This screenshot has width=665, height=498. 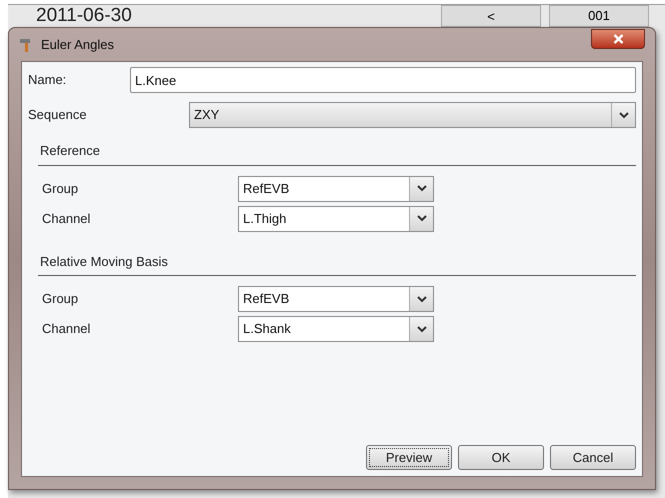 I want to click on dropdown-value: ZXY, so click(x=206, y=115).